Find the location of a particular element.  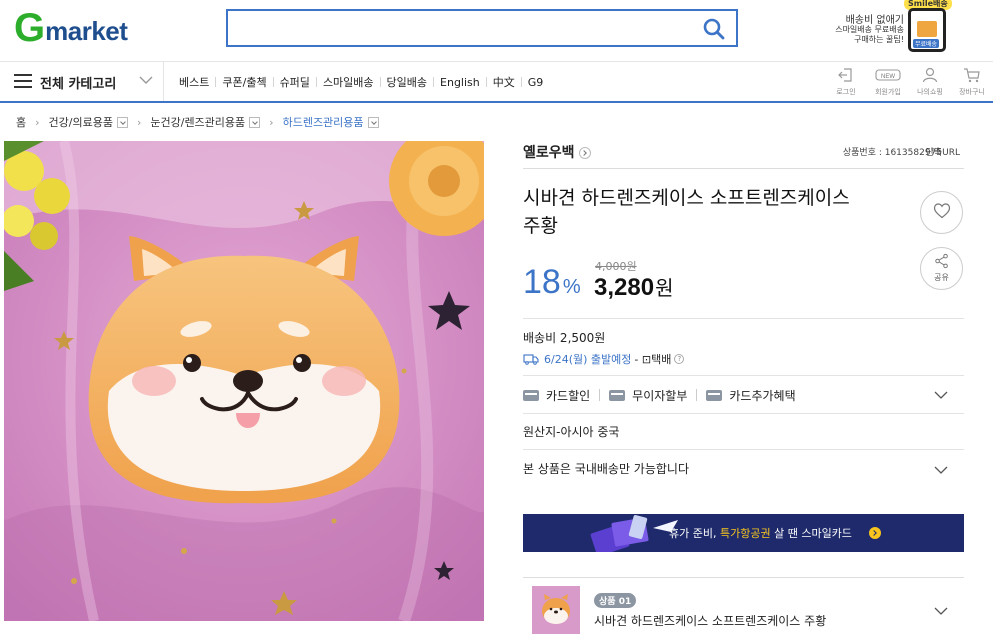

travel-card-illustration is located at coordinates (634, 533).